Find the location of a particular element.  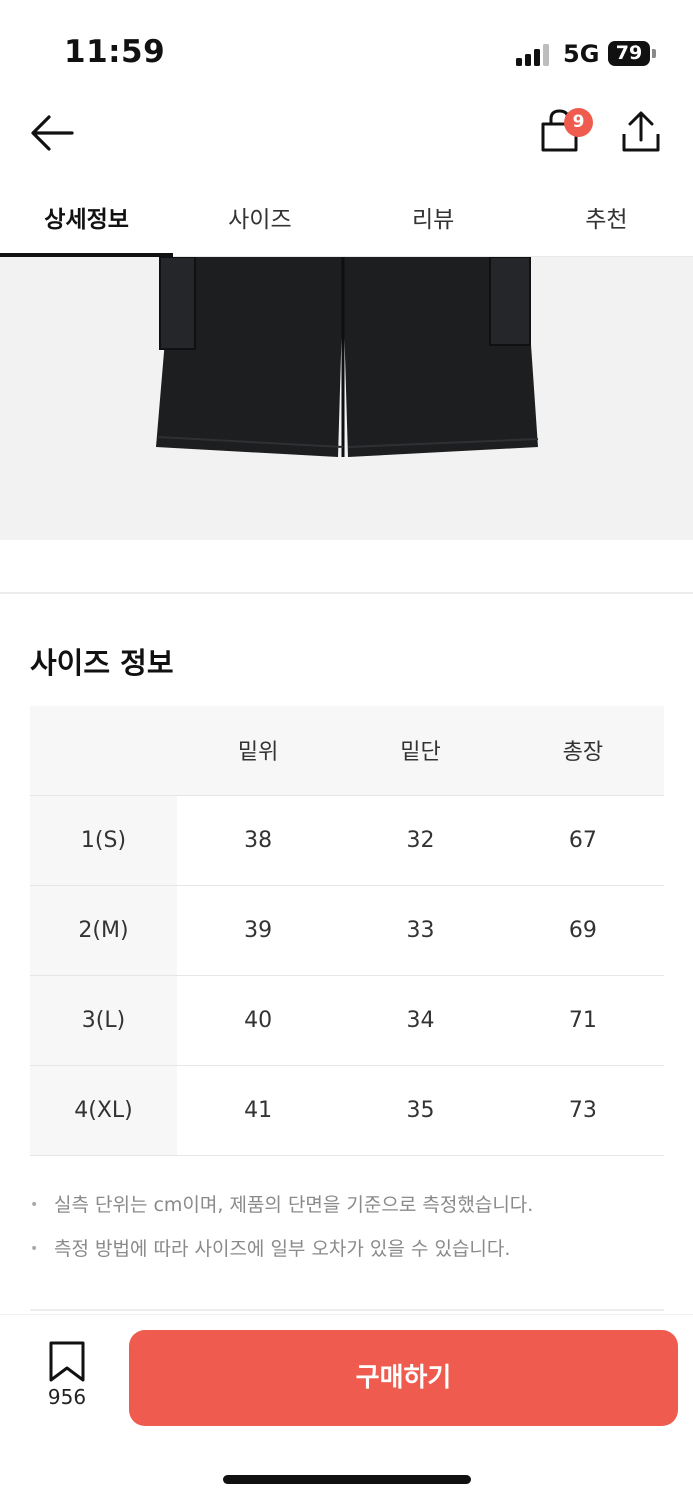

buy-button: 구매하기 is located at coordinates (403, 1378).